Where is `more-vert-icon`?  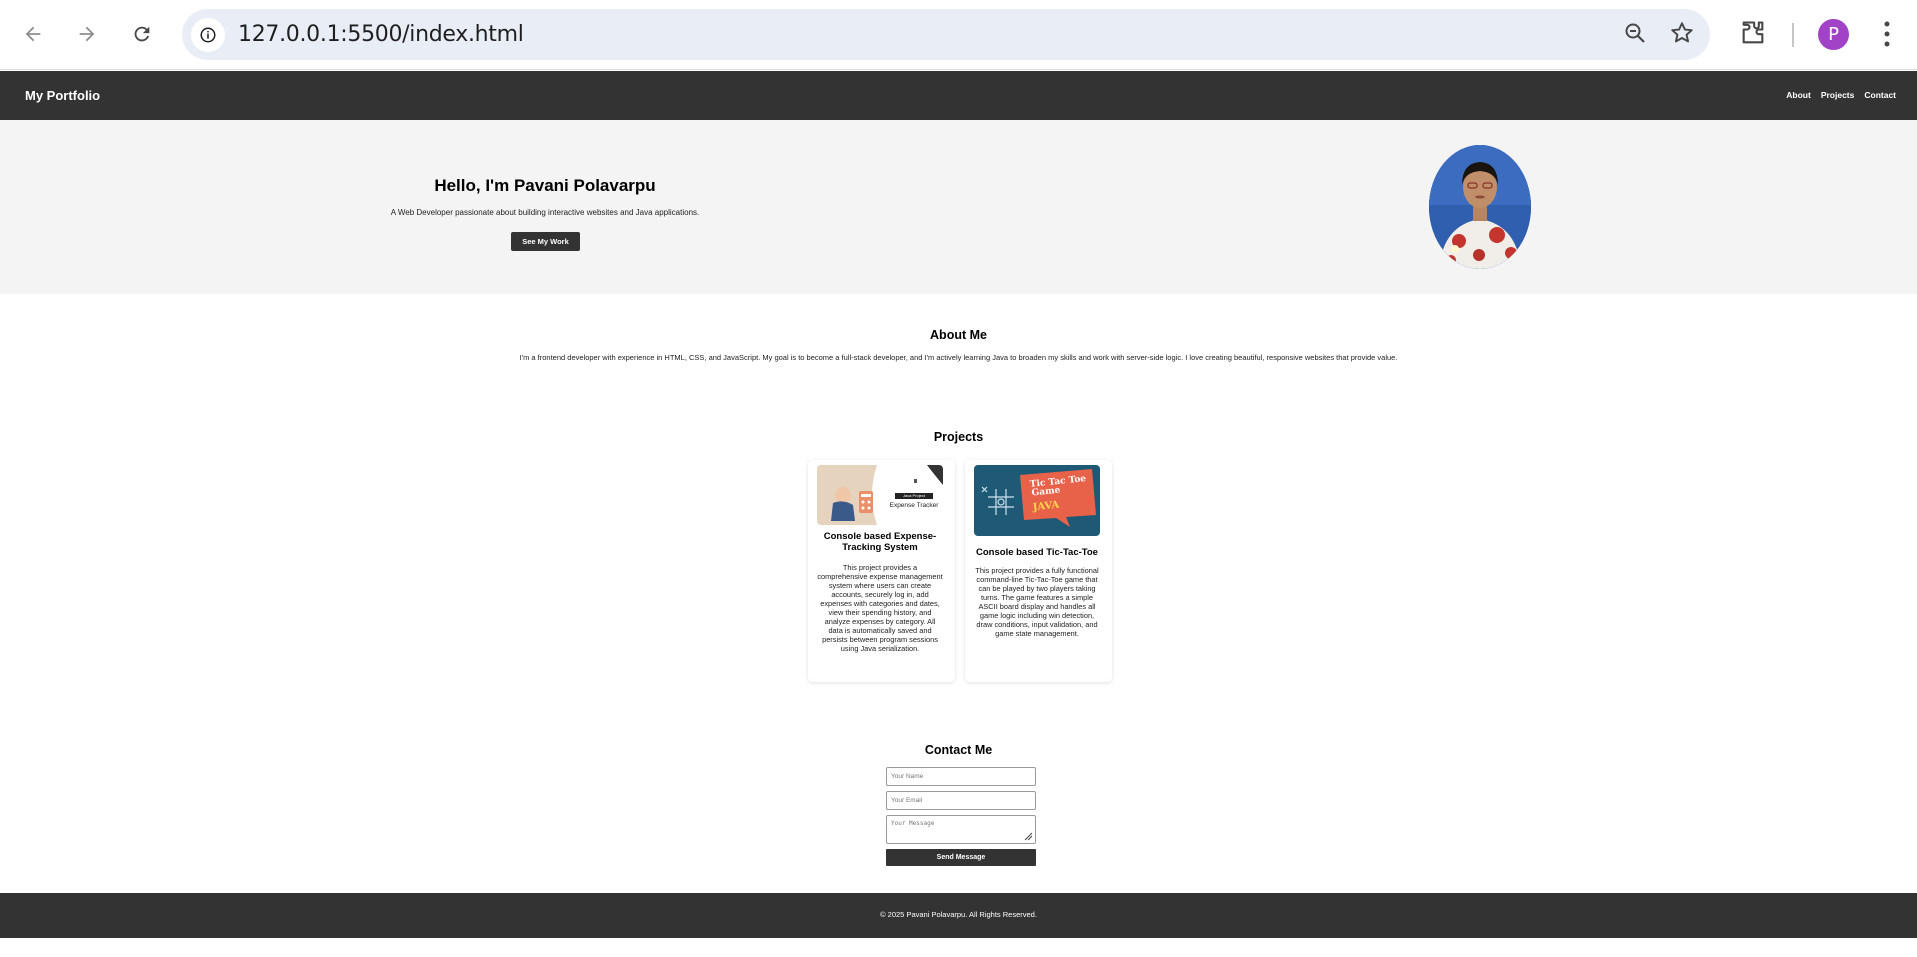
more-vert-icon is located at coordinates (1887, 36).